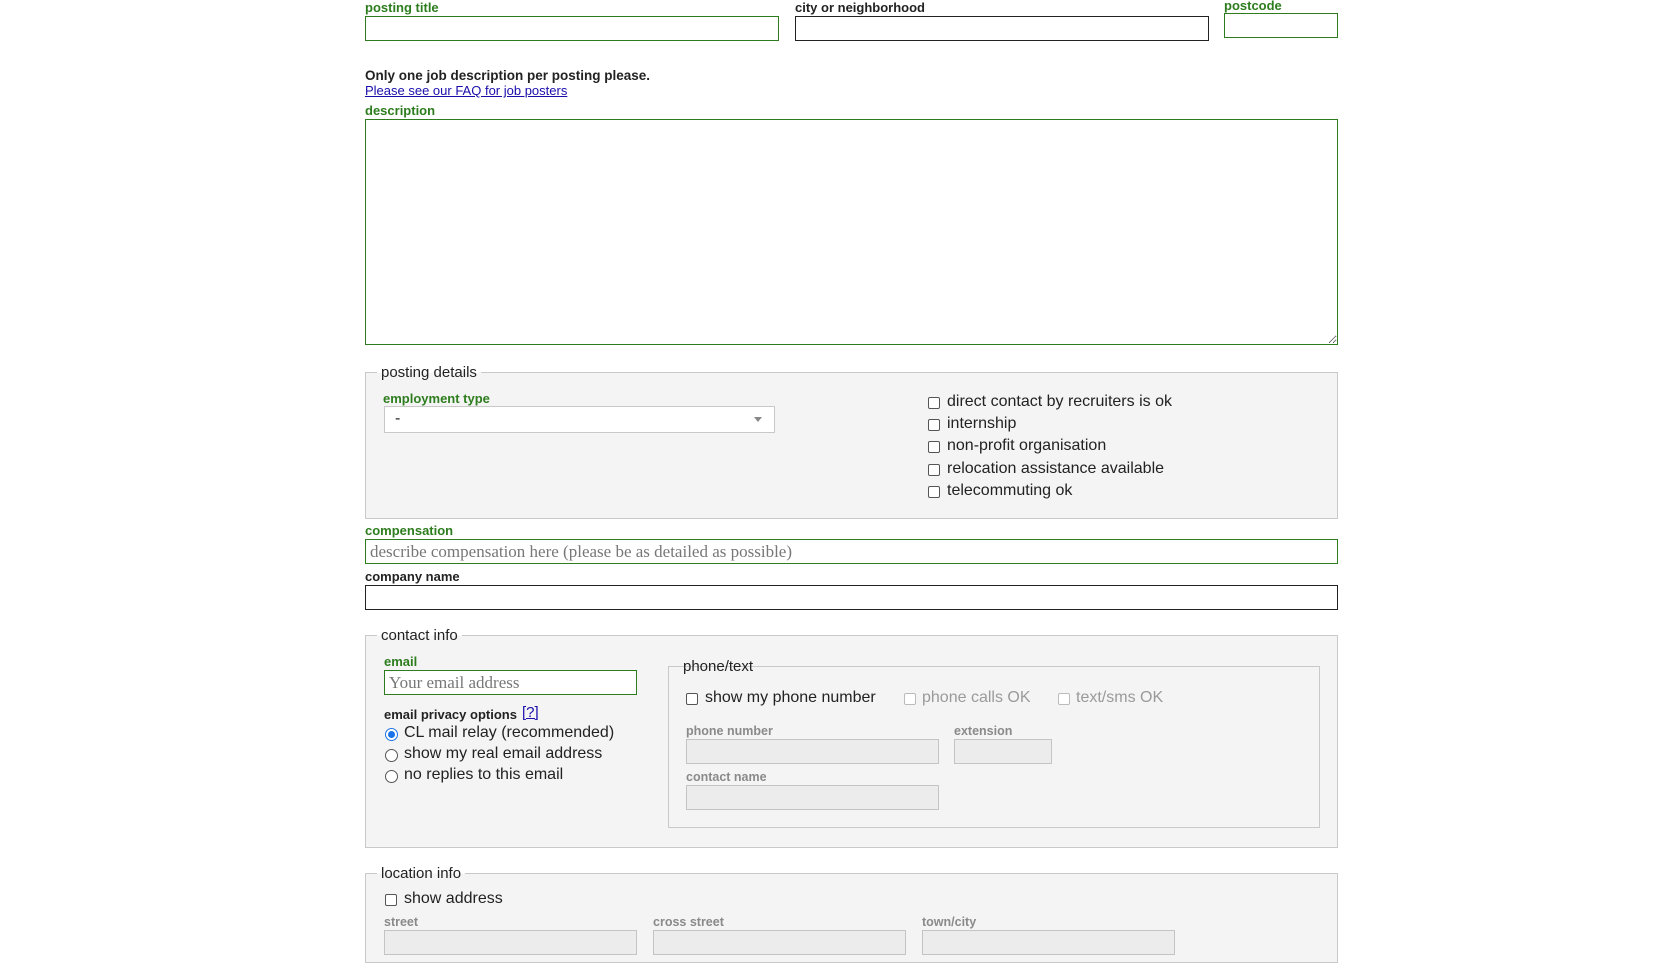 The width and height of the screenshot is (1675, 963). I want to click on checkbox-phone-calls-ok-label: phone calls OK, so click(976, 697).